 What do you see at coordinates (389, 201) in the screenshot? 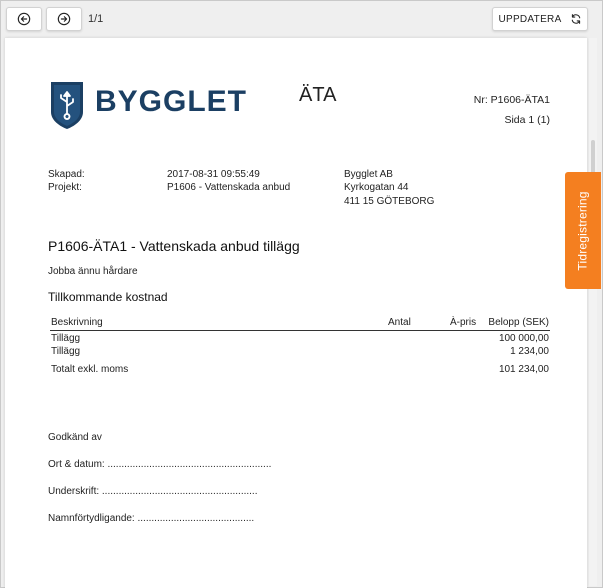
I see `company-city: 411 15 GÖTEBORG` at bounding box center [389, 201].